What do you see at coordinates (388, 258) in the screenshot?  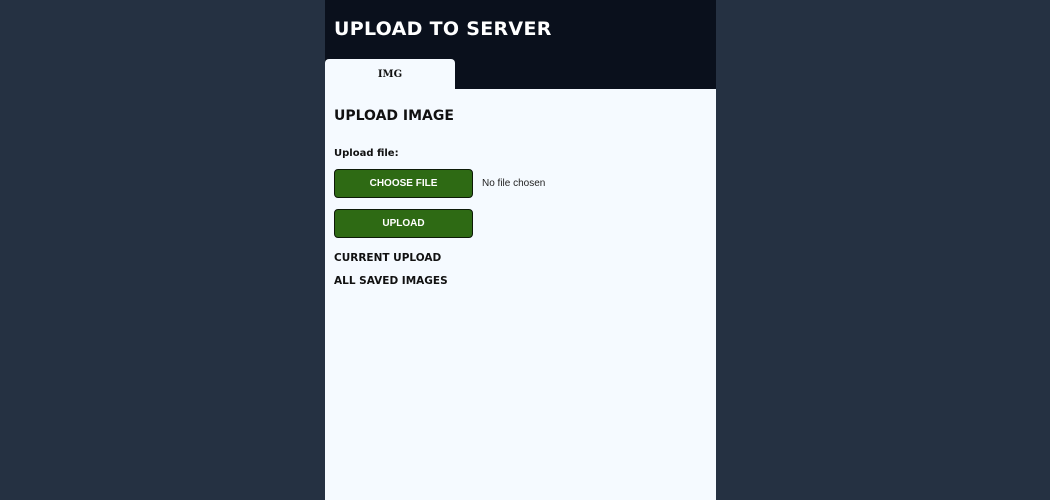 I see `current-upload-heading: CURRENT UPLOAD` at bounding box center [388, 258].